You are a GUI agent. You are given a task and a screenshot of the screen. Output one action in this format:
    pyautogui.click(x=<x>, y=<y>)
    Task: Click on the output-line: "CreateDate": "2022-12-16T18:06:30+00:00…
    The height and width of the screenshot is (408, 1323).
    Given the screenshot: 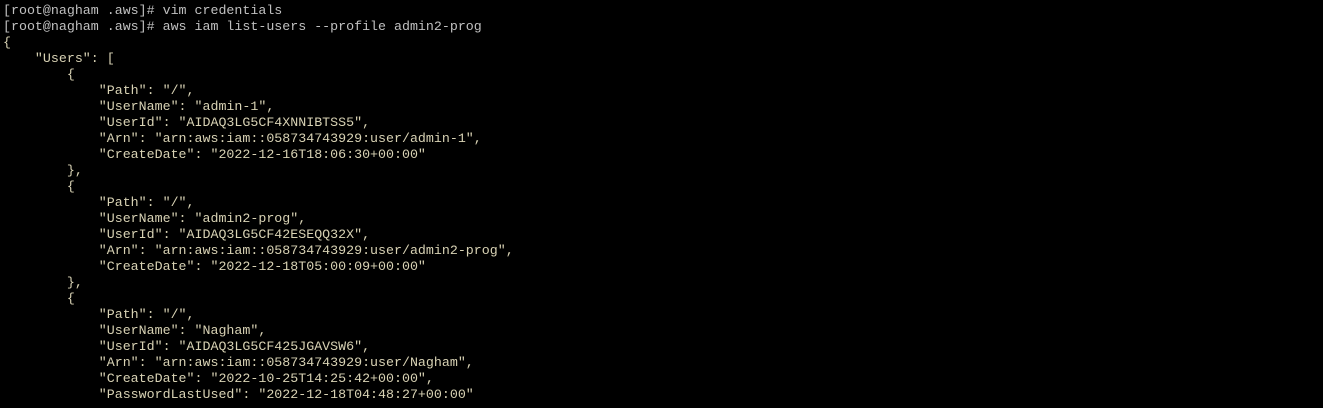 What is the action you would take?
    pyautogui.click(x=214, y=154)
    